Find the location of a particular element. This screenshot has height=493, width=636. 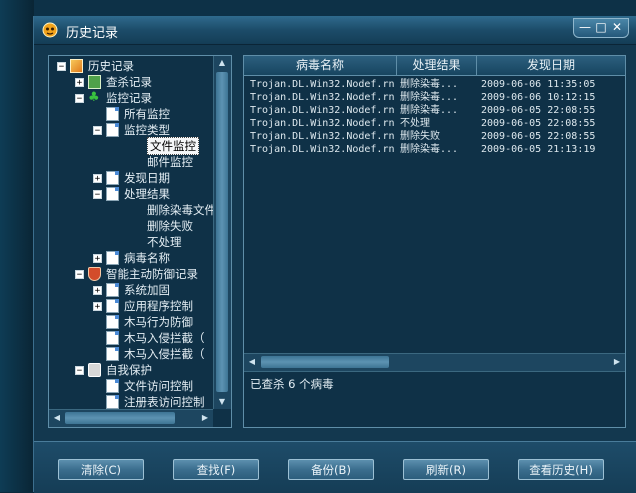

maximize-button: □ is located at coordinates (601, 27).